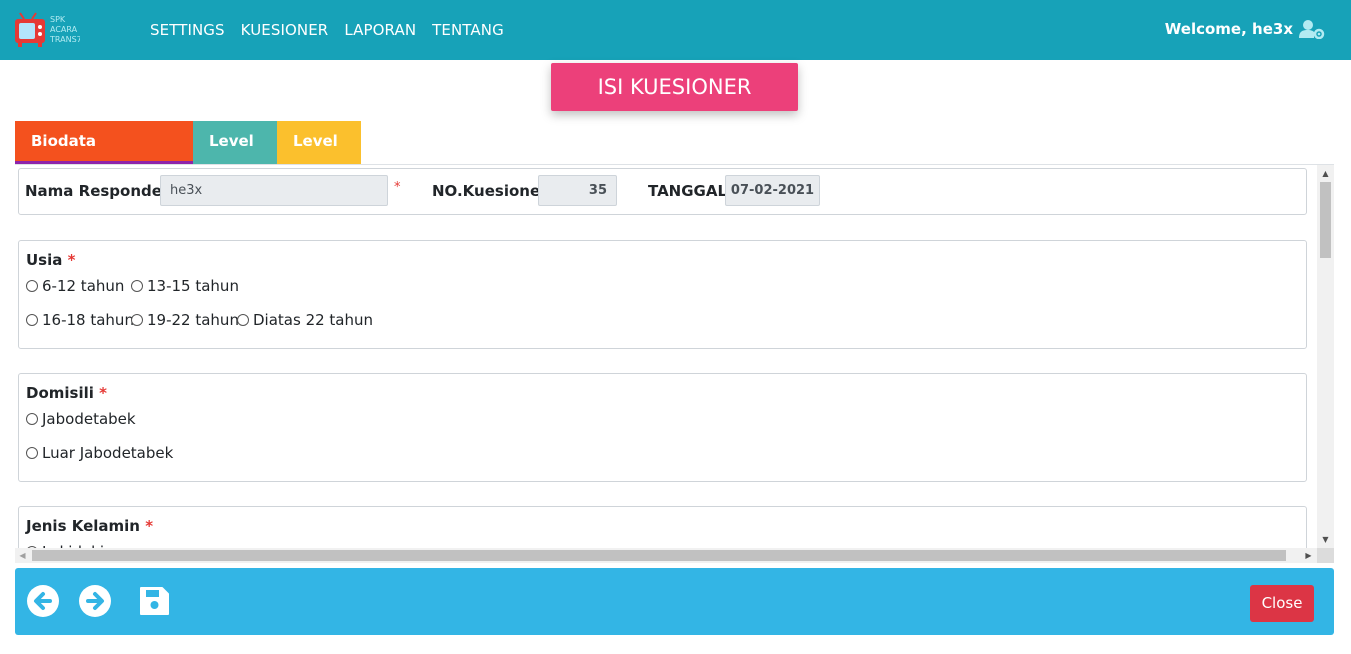  I want to click on option-label: 6-12 tahun, so click(83, 286).